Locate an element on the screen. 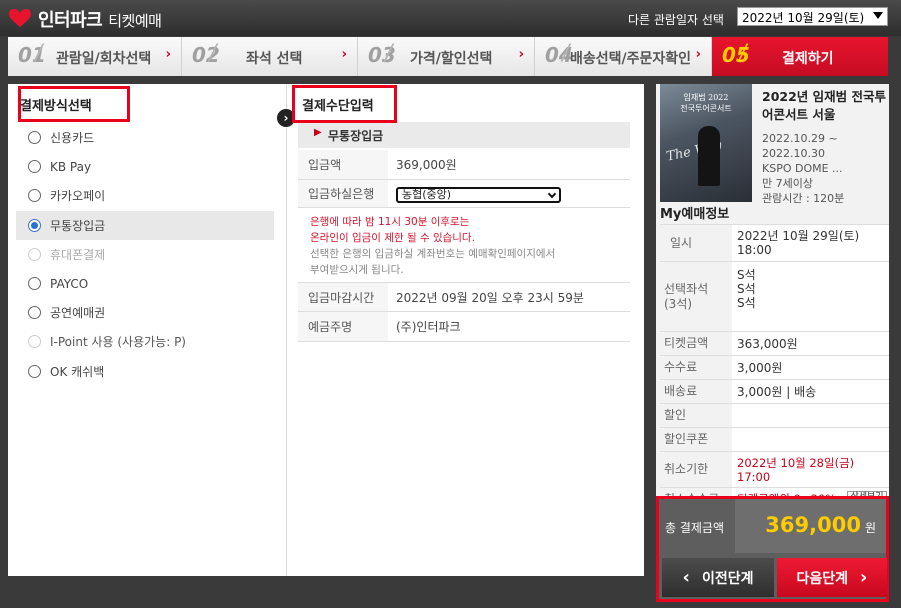  notice-line: 부여받으시게 됩니다. is located at coordinates (357, 270).